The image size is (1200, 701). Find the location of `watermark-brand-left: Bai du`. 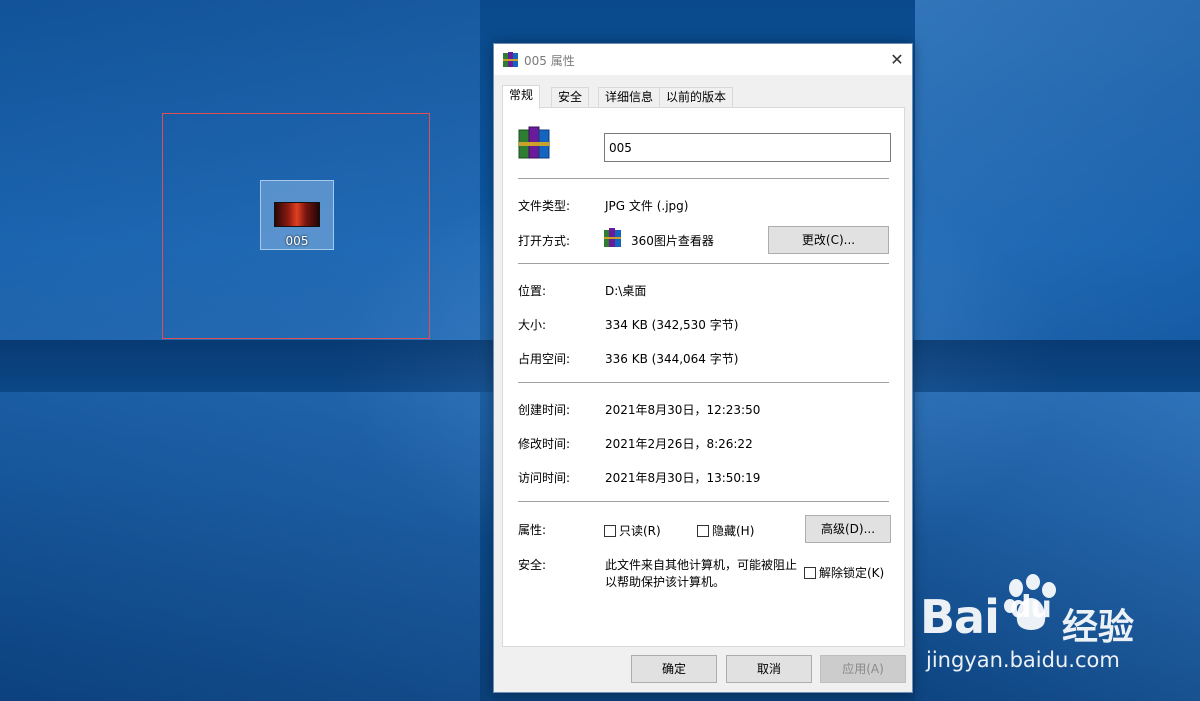

watermark-brand-left: Bai du is located at coordinates (986, 617).